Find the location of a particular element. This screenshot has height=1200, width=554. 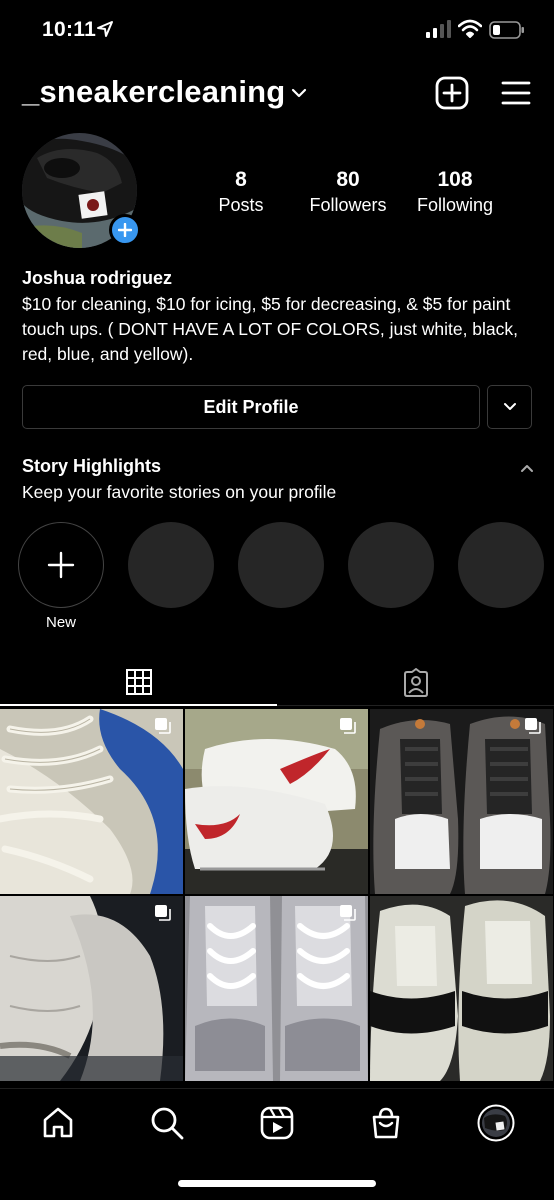

battery-icon is located at coordinates (506, 30).